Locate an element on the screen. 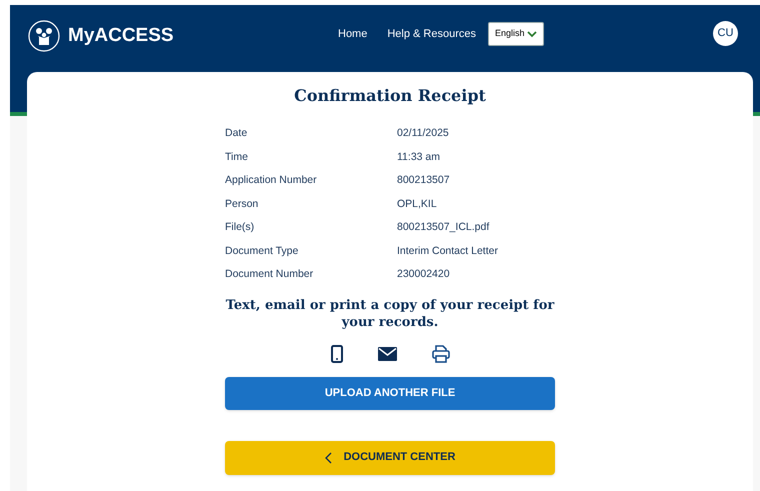  chevron-left-icon is located at coordinates (328, 458).